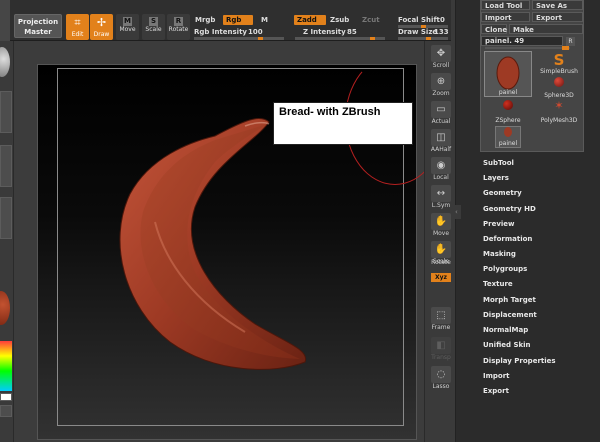 This screenshot has width=600, height=442. Describe the element at coordinates (38, 26) in the screenshot. I see `projection-master-button: Projection Master` at that location.